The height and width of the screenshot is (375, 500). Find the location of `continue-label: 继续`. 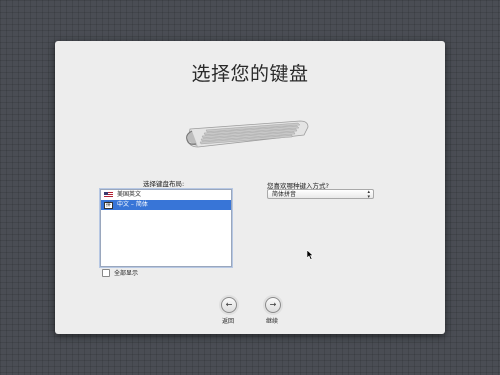

continue-label: 继续 is located at coordinates (271, 321).